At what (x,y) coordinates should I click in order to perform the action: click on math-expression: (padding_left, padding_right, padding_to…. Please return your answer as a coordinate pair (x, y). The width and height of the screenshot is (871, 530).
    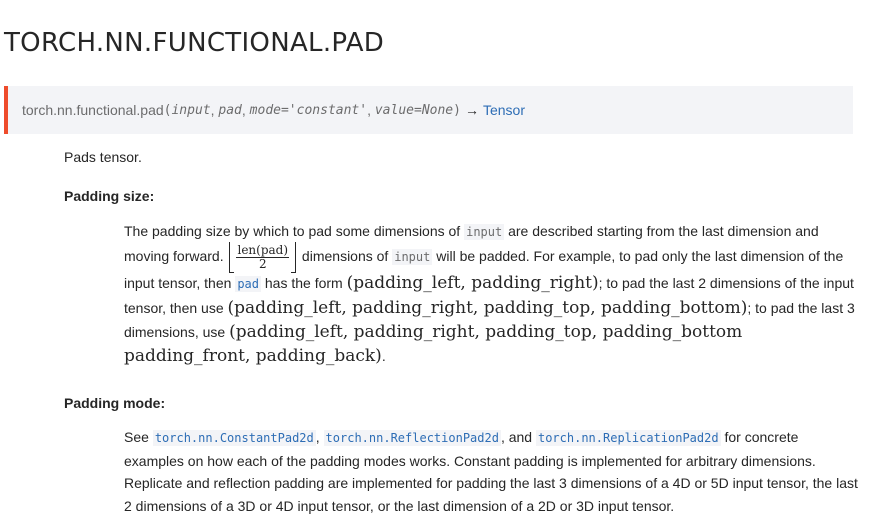
    Looking at the image, I should click on (487, 308).